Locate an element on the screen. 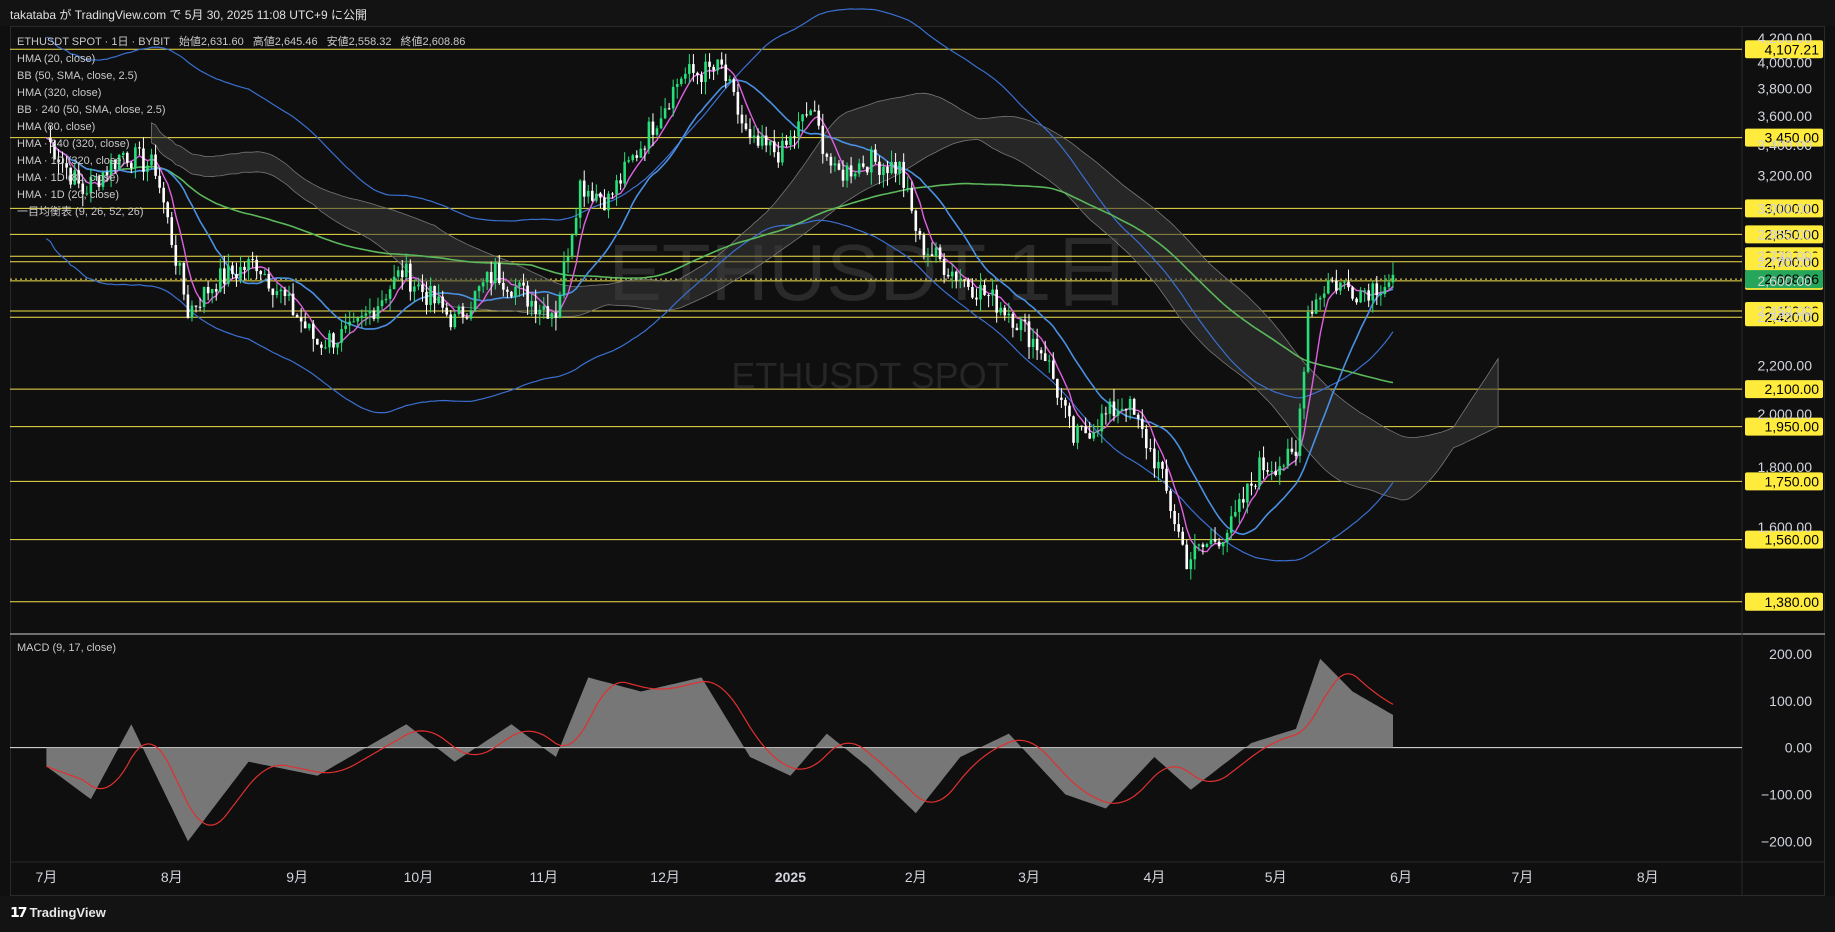  indicator-legend: HMA · 240 (320, close) is located at coordinates (73, 144).